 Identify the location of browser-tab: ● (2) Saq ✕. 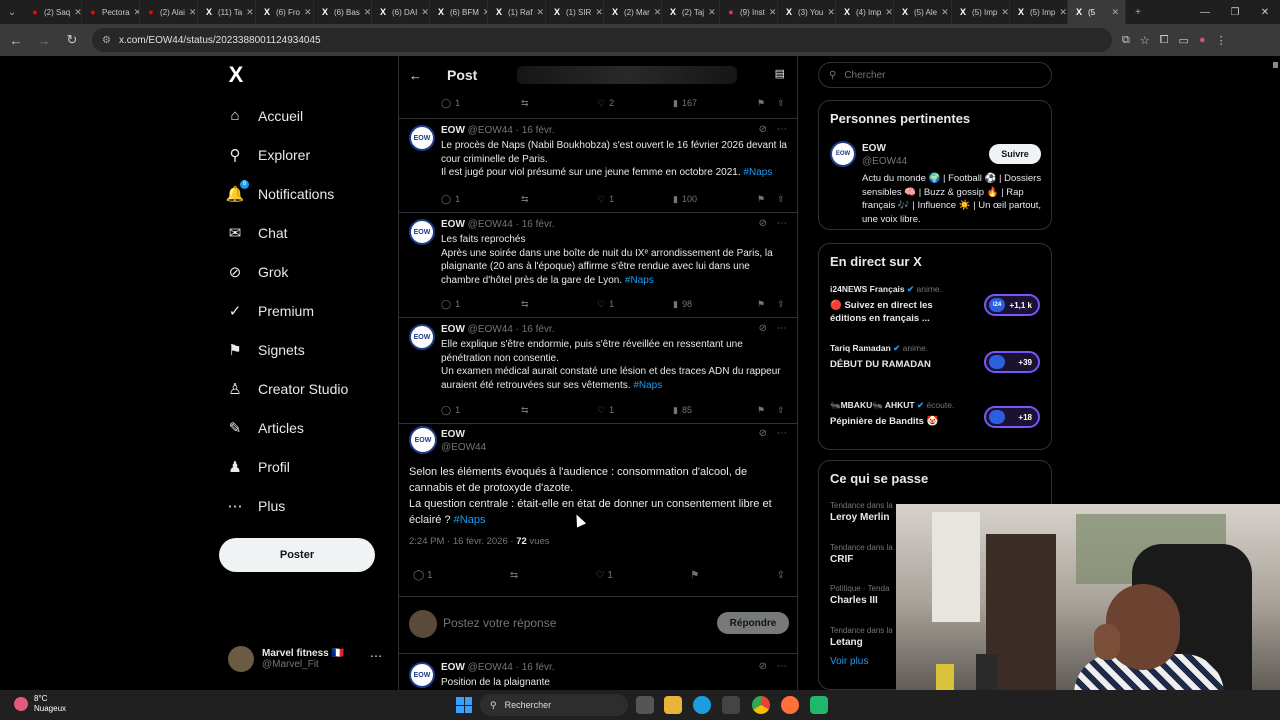
(53, 12).